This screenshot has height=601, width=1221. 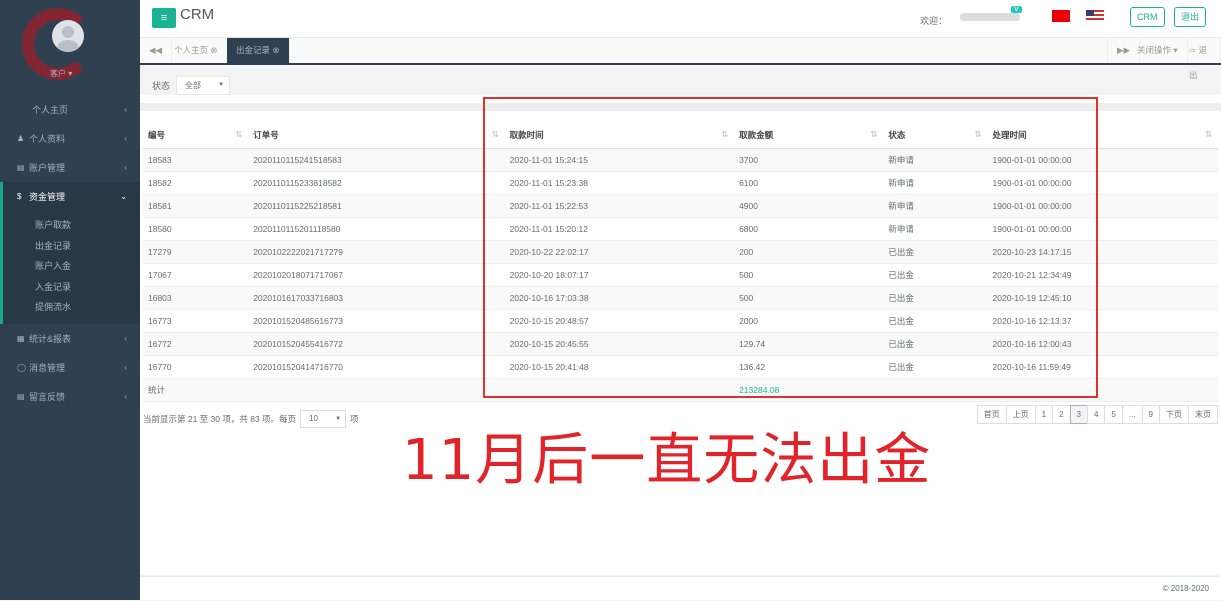 I want to click on submenu-item: 账户取款, so click(x=71, y=225).